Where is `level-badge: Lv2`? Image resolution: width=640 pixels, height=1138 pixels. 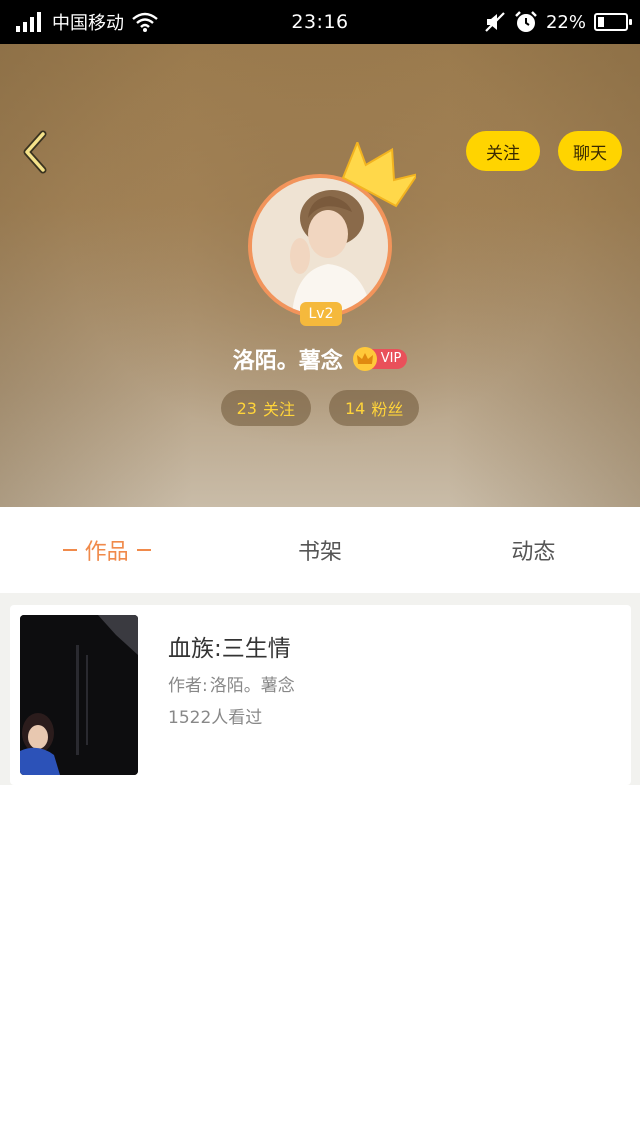 level-badge: Lv2 is located at coordinates (321, 314).